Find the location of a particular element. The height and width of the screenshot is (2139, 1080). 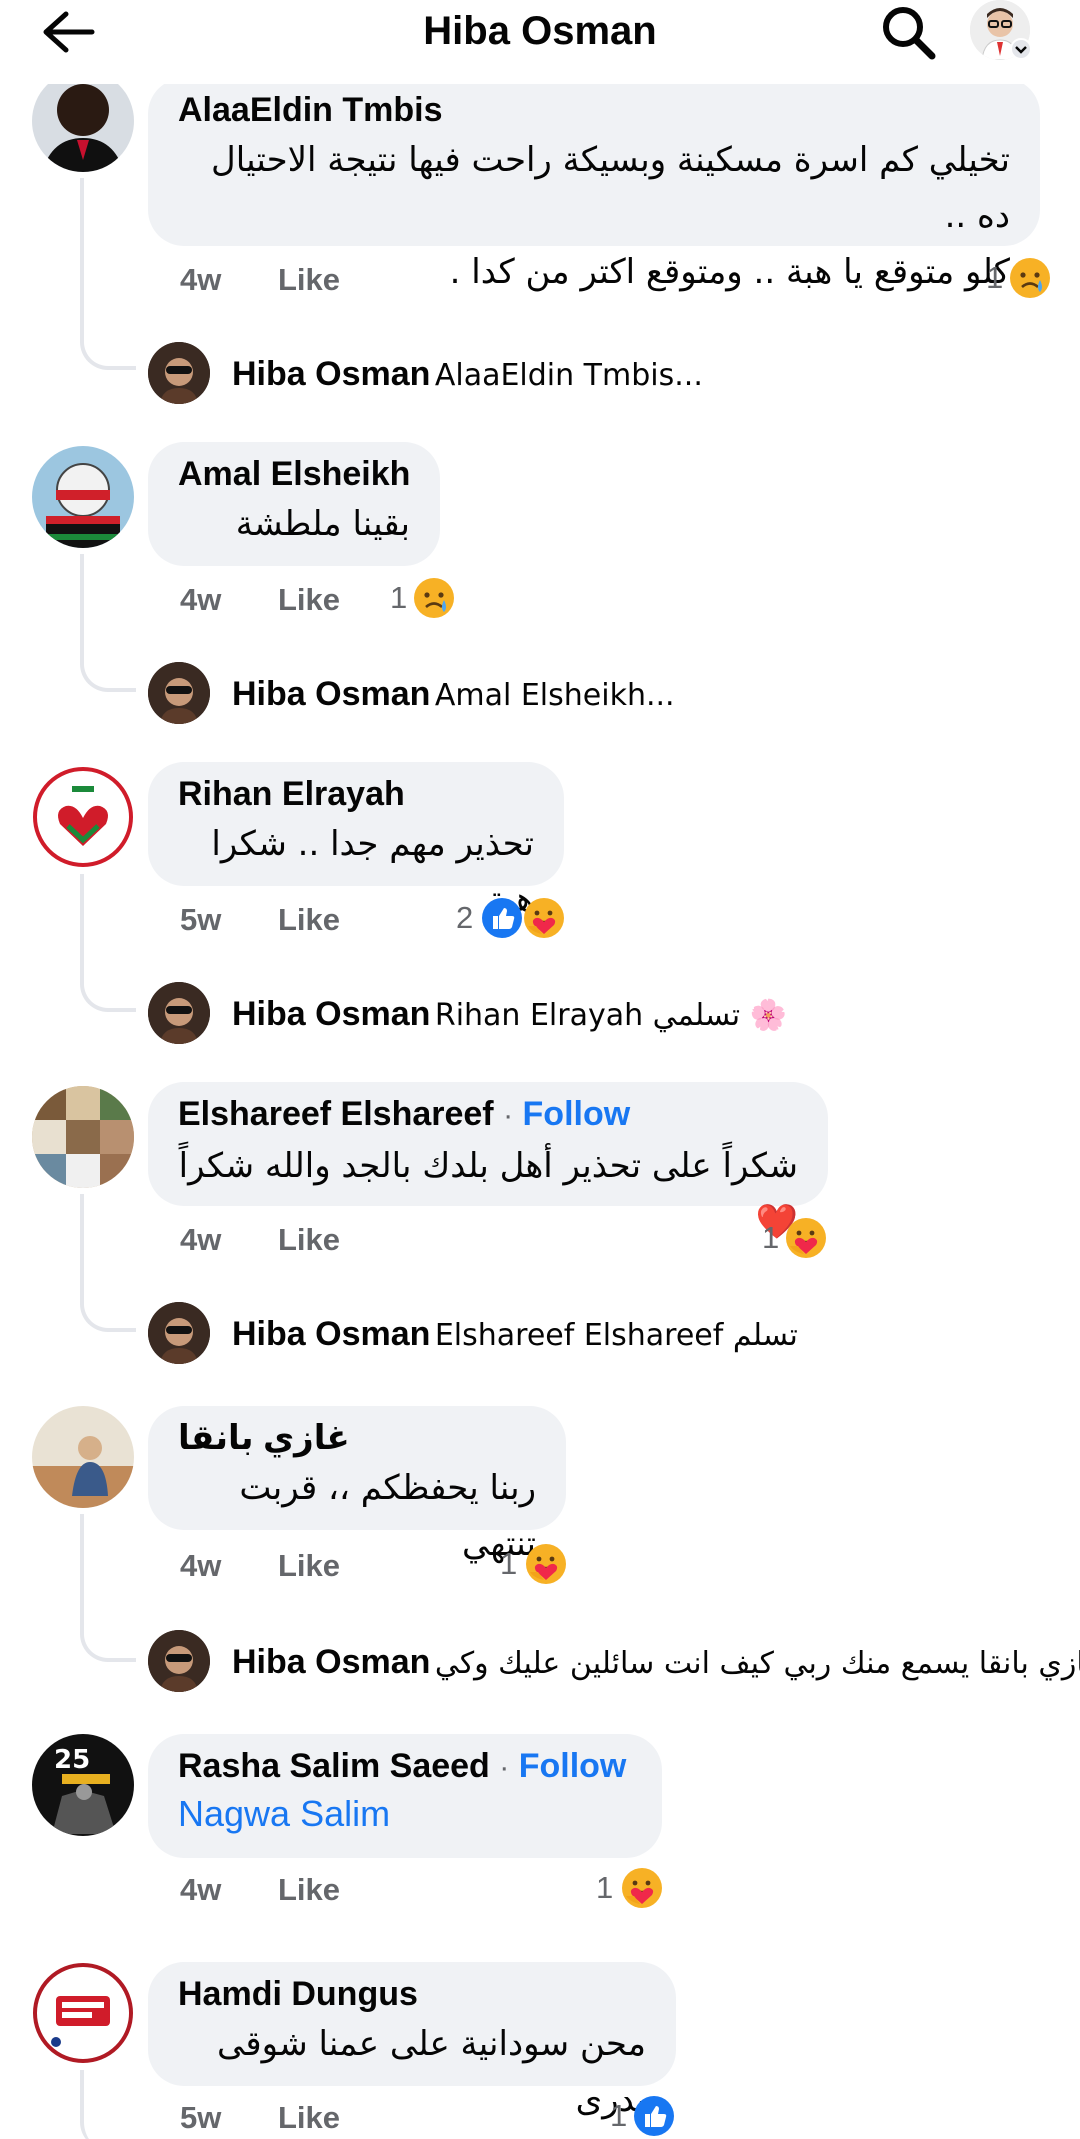

search-button is located at coordinates (908, 32).